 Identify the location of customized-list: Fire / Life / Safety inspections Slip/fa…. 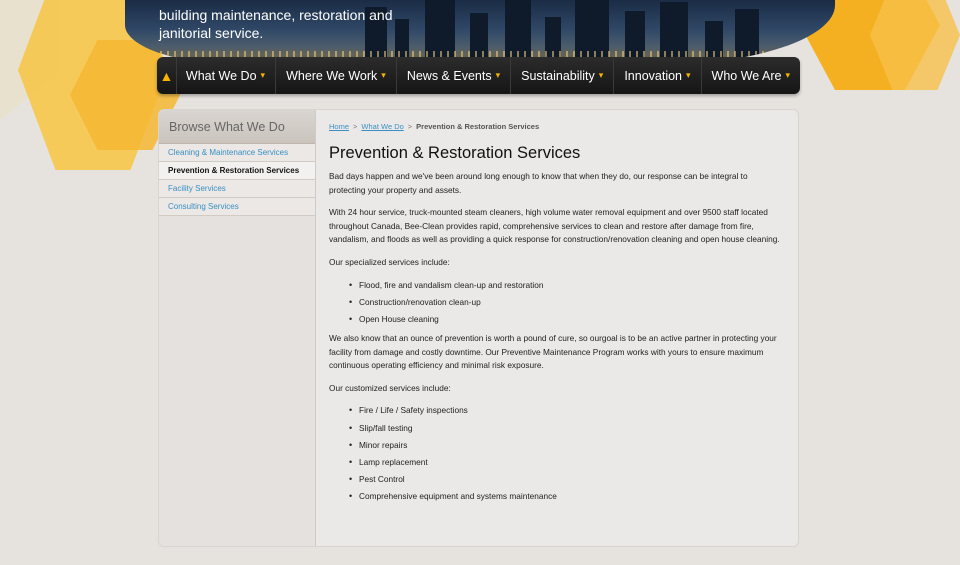
(557, 453).